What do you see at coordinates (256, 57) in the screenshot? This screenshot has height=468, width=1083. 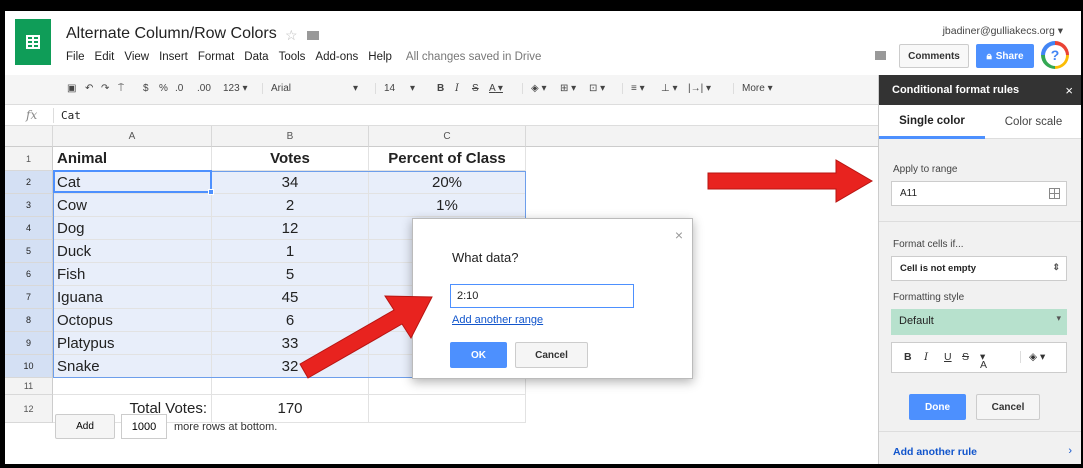 I see `menu-data: Data` at bounding box center [256, 57].